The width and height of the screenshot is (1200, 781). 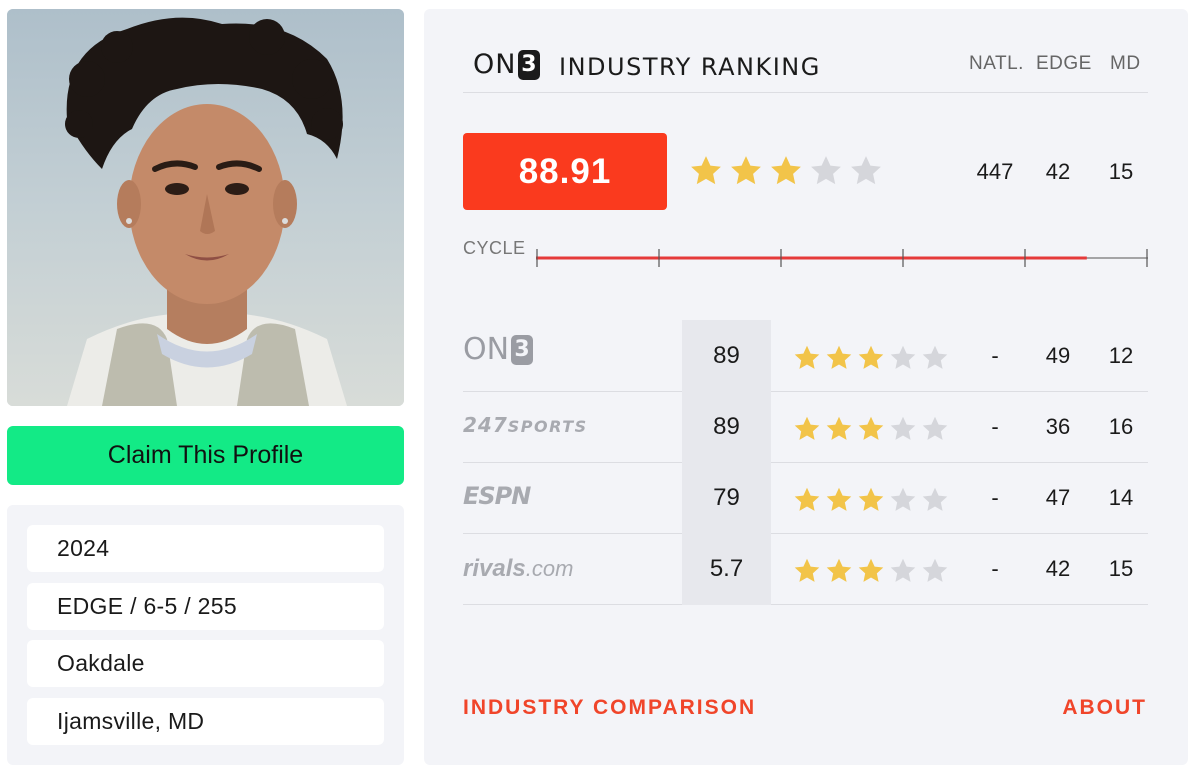 I want to click on state-rank: 15, so click(x=1121, y=172).